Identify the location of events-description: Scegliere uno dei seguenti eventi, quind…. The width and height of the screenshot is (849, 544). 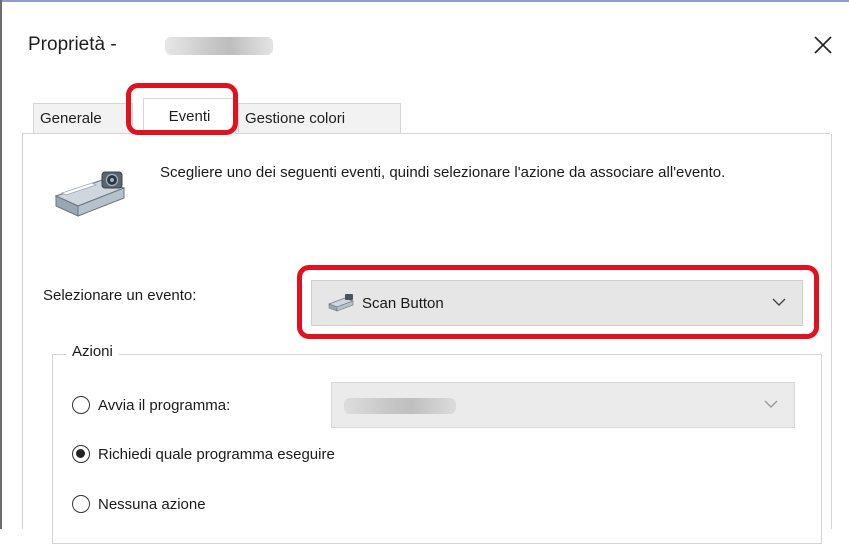
(443, 172).